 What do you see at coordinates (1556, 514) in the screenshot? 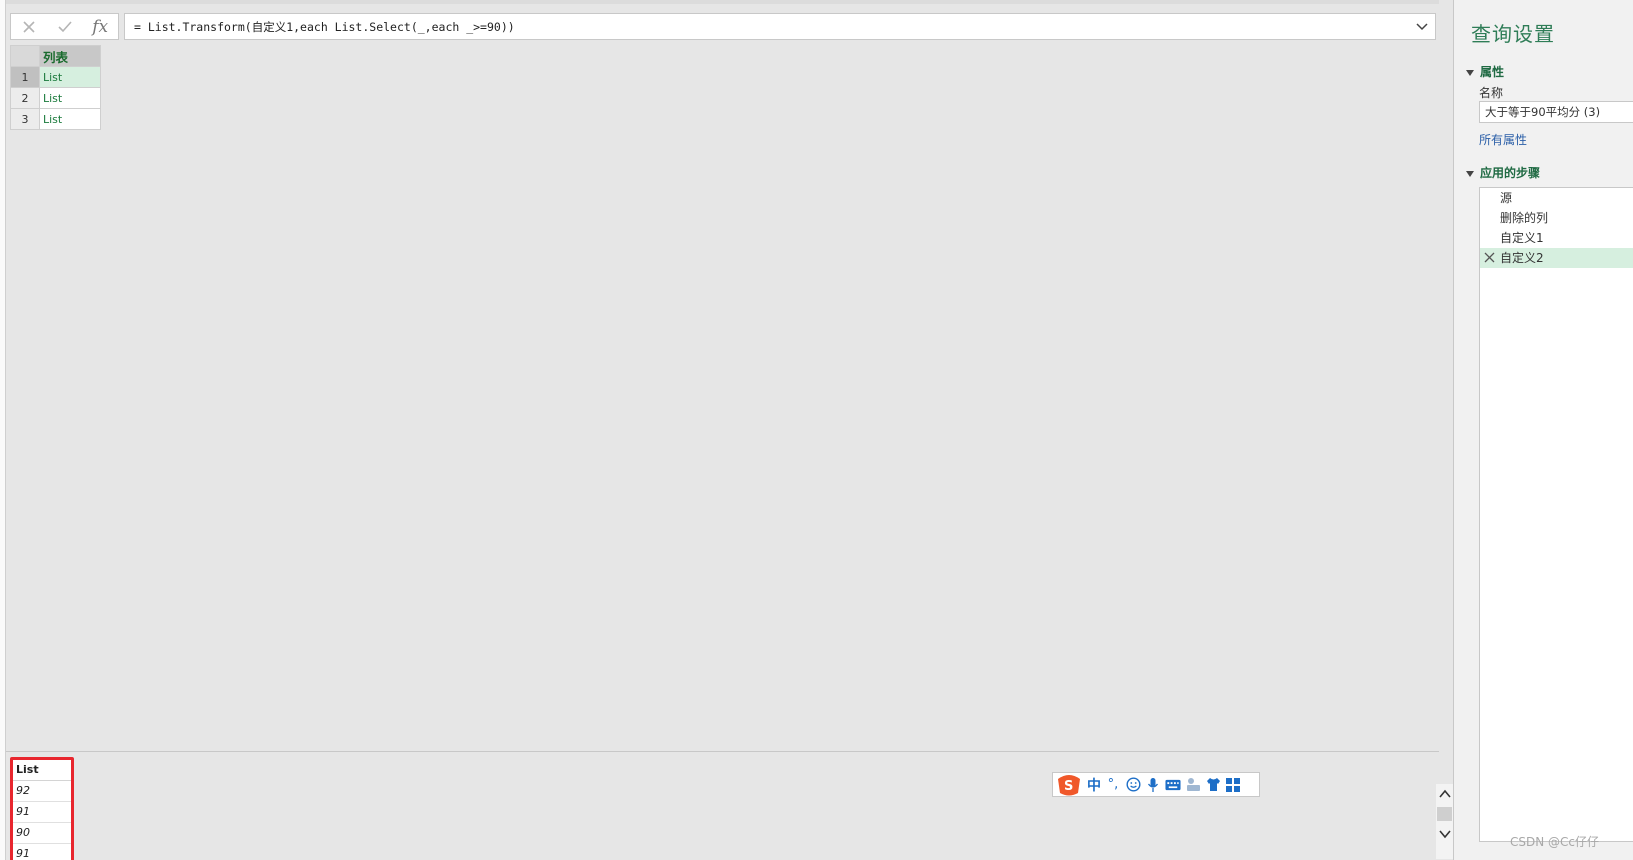
I see `applied-steps-list: 源 删除的列 自定义1 自定义2` at bounding box center [1556, 514].